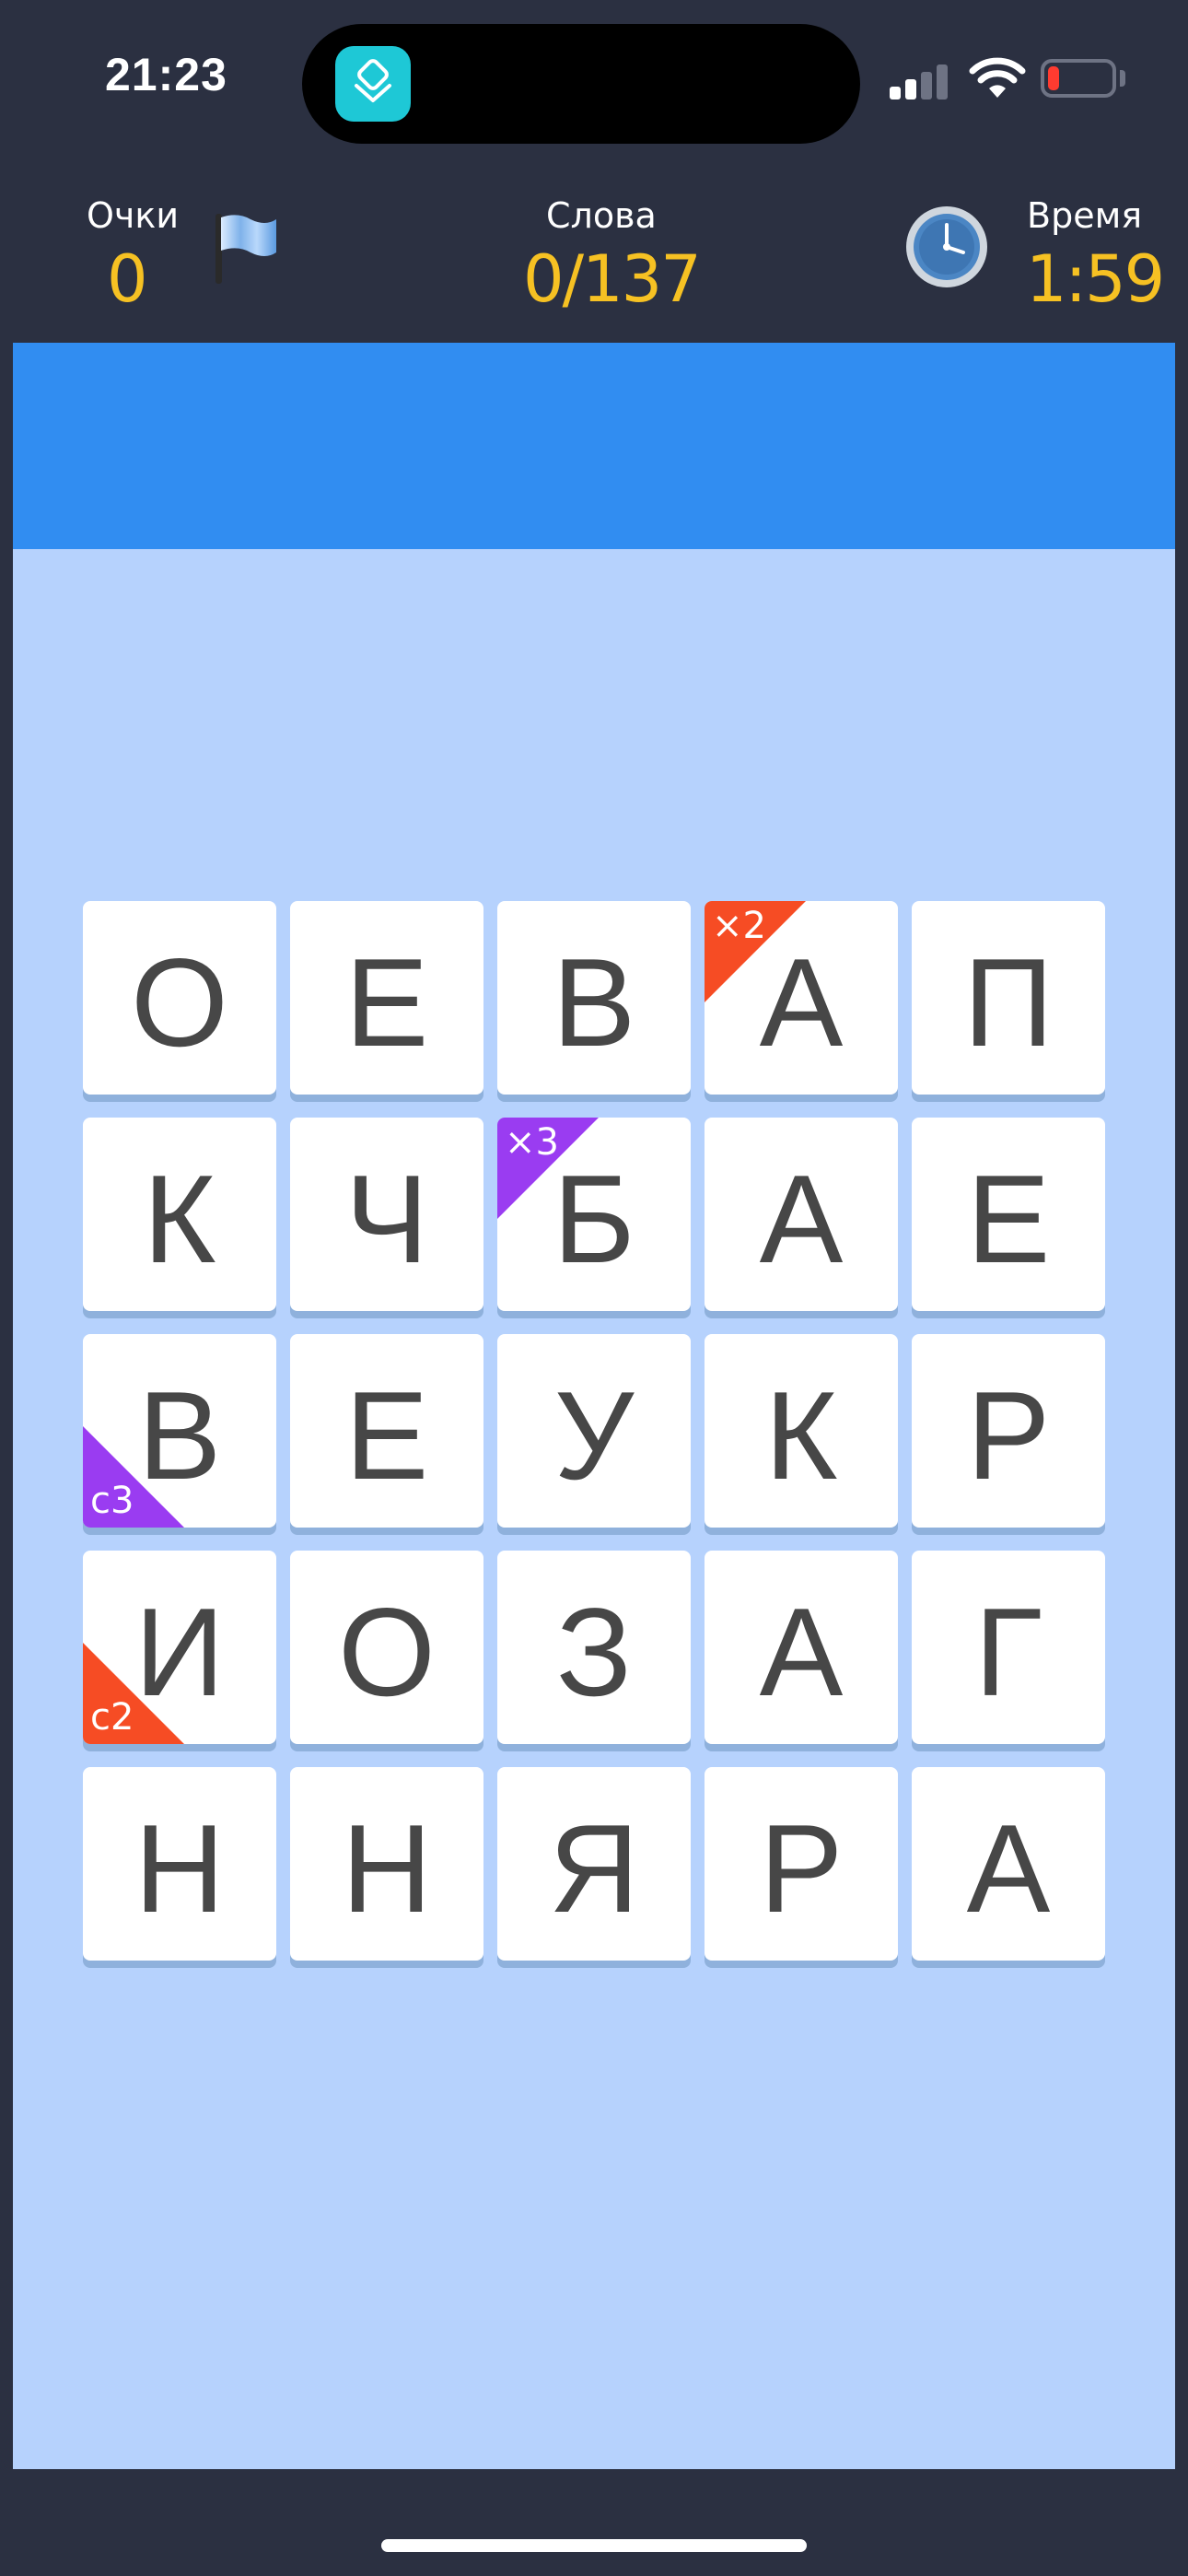  I want to click on tile-letter: Я, so click(594, 1868).